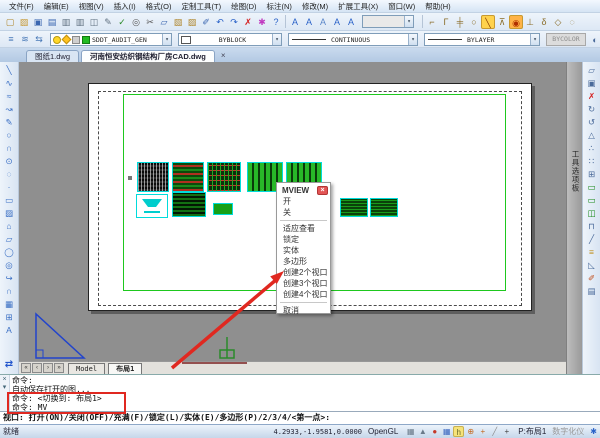 The image size is (600, 438). I want to click on mview-menu-item: 创建4个视口, so click(303, 294).